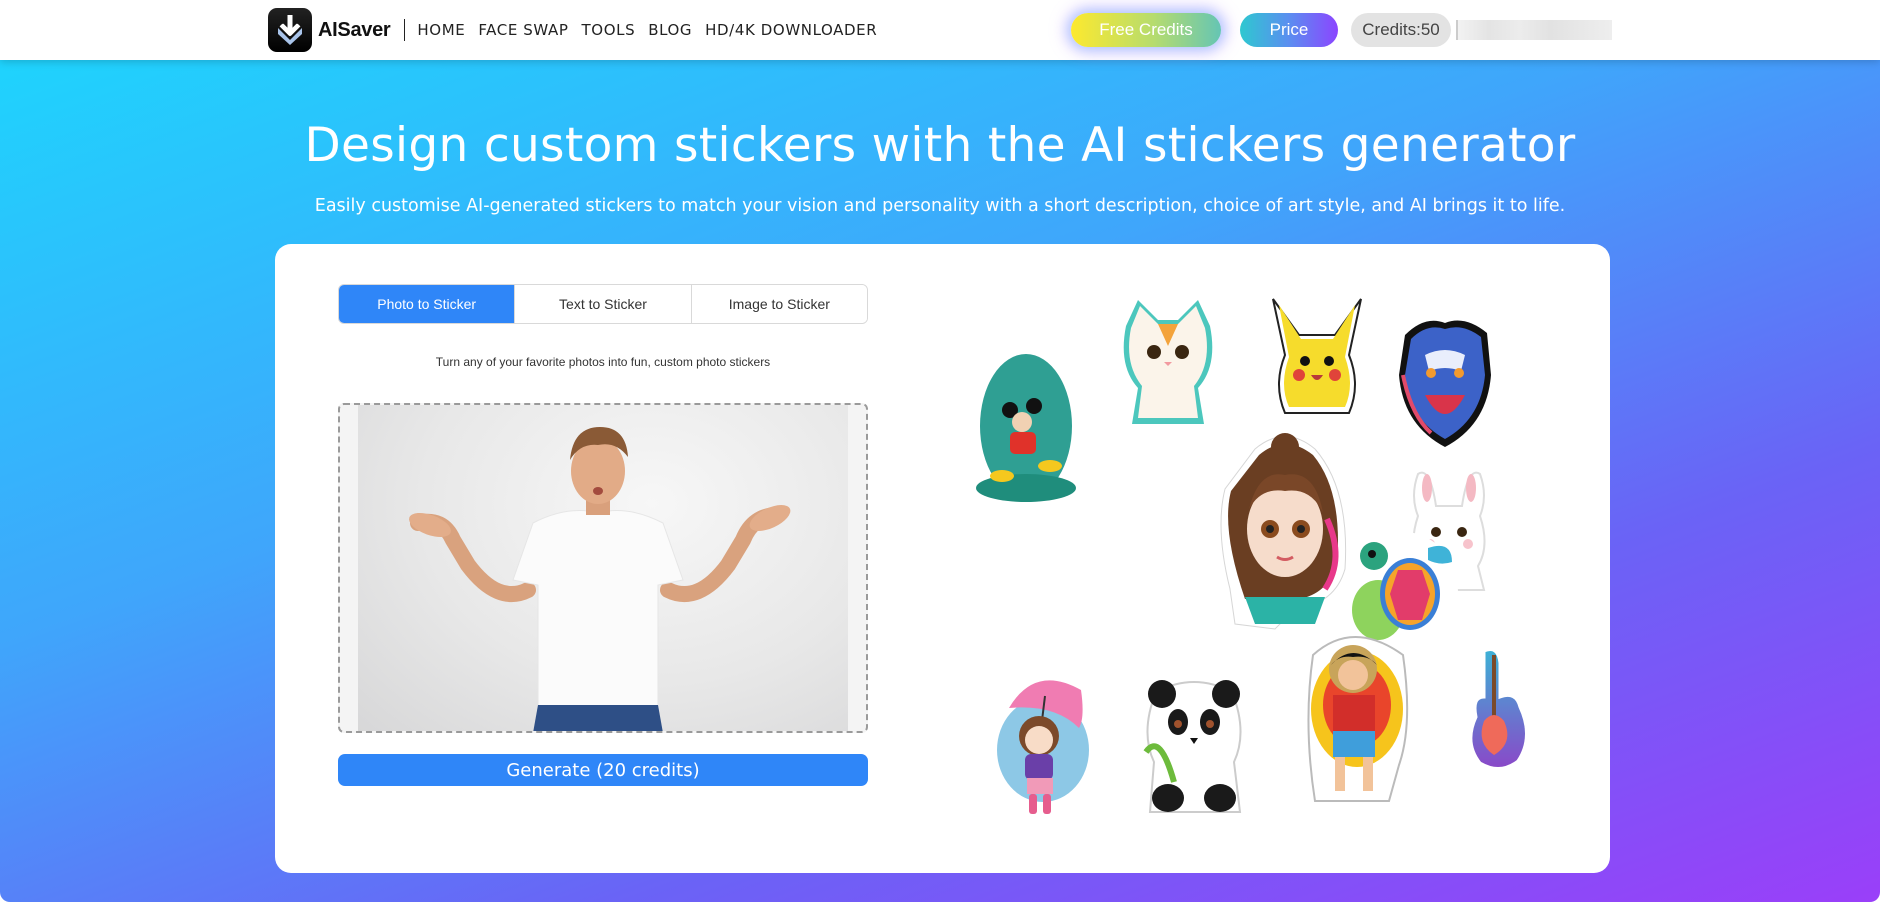 This screenshot has height=903, width=1880. I want to click on nav-tools: TOOLS, so click(609, 30).